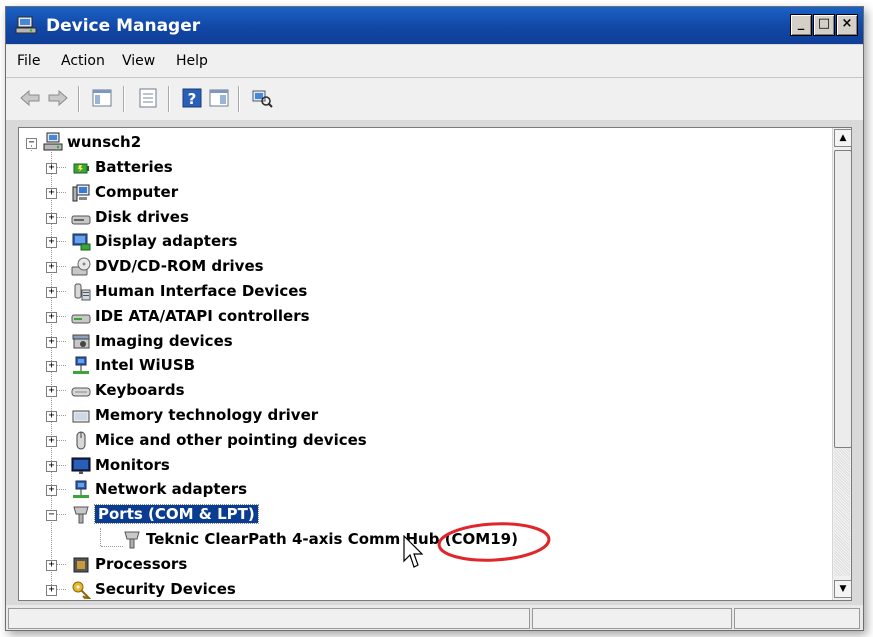 The image size is (873, 637). What do you see at coordinates (81, 168) in the screenshot?
I see `battery-icon` at bounding box center [81, 168].